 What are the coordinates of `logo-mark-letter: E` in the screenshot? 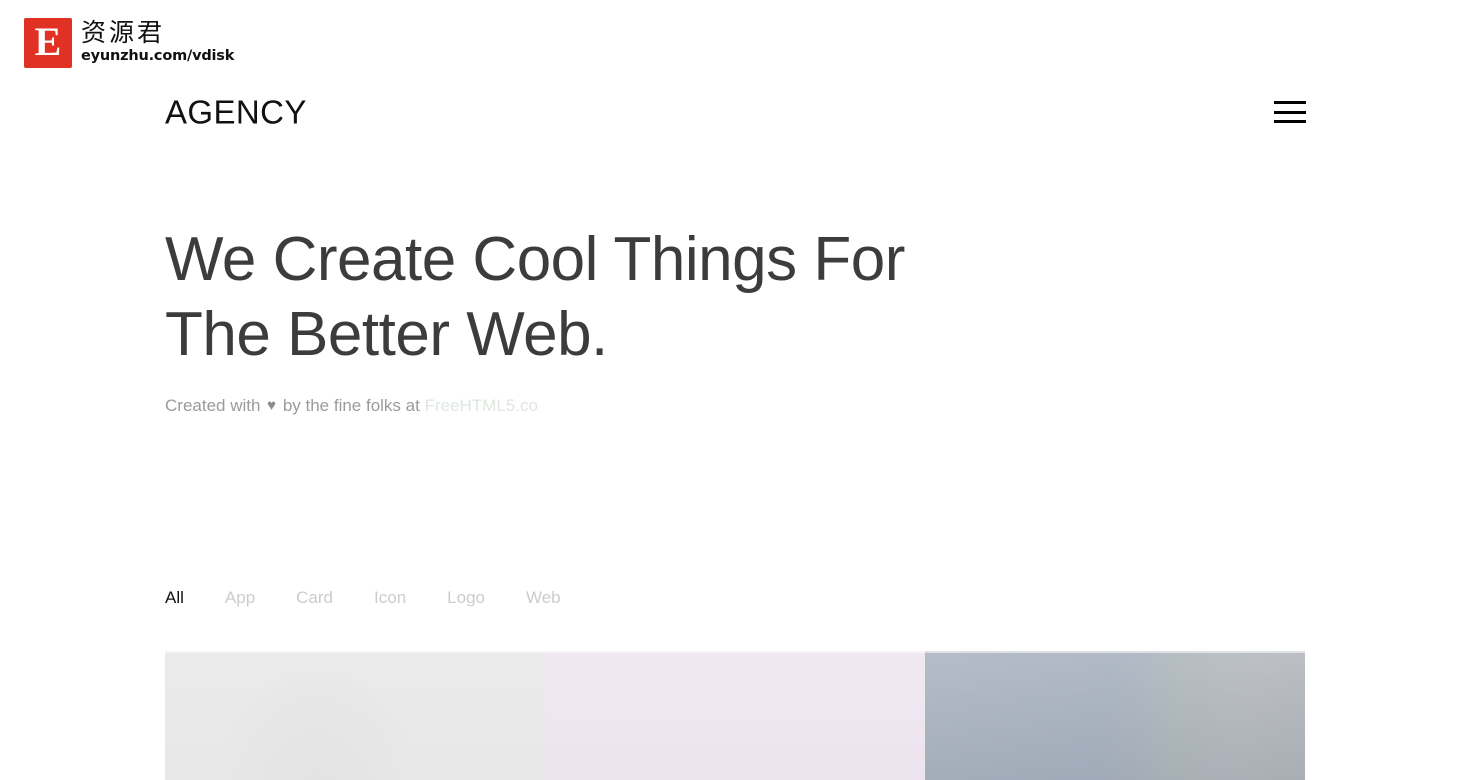 It's located at (48, 41).